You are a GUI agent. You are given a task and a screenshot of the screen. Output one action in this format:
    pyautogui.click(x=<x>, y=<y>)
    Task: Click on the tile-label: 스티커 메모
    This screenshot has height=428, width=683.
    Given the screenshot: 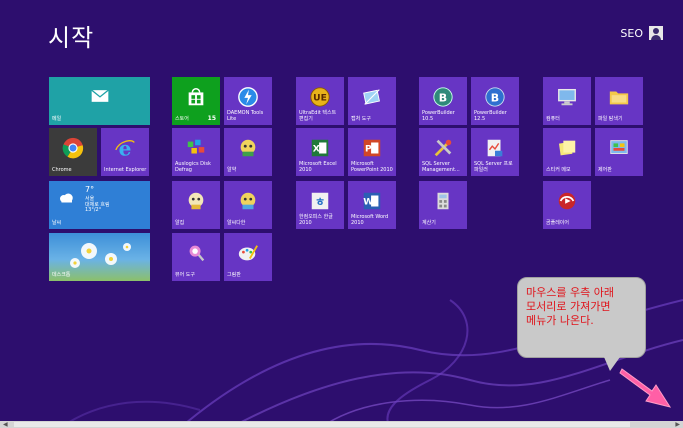 What is the action you would take?
    pyautogui.click(x=558, y=170)
    